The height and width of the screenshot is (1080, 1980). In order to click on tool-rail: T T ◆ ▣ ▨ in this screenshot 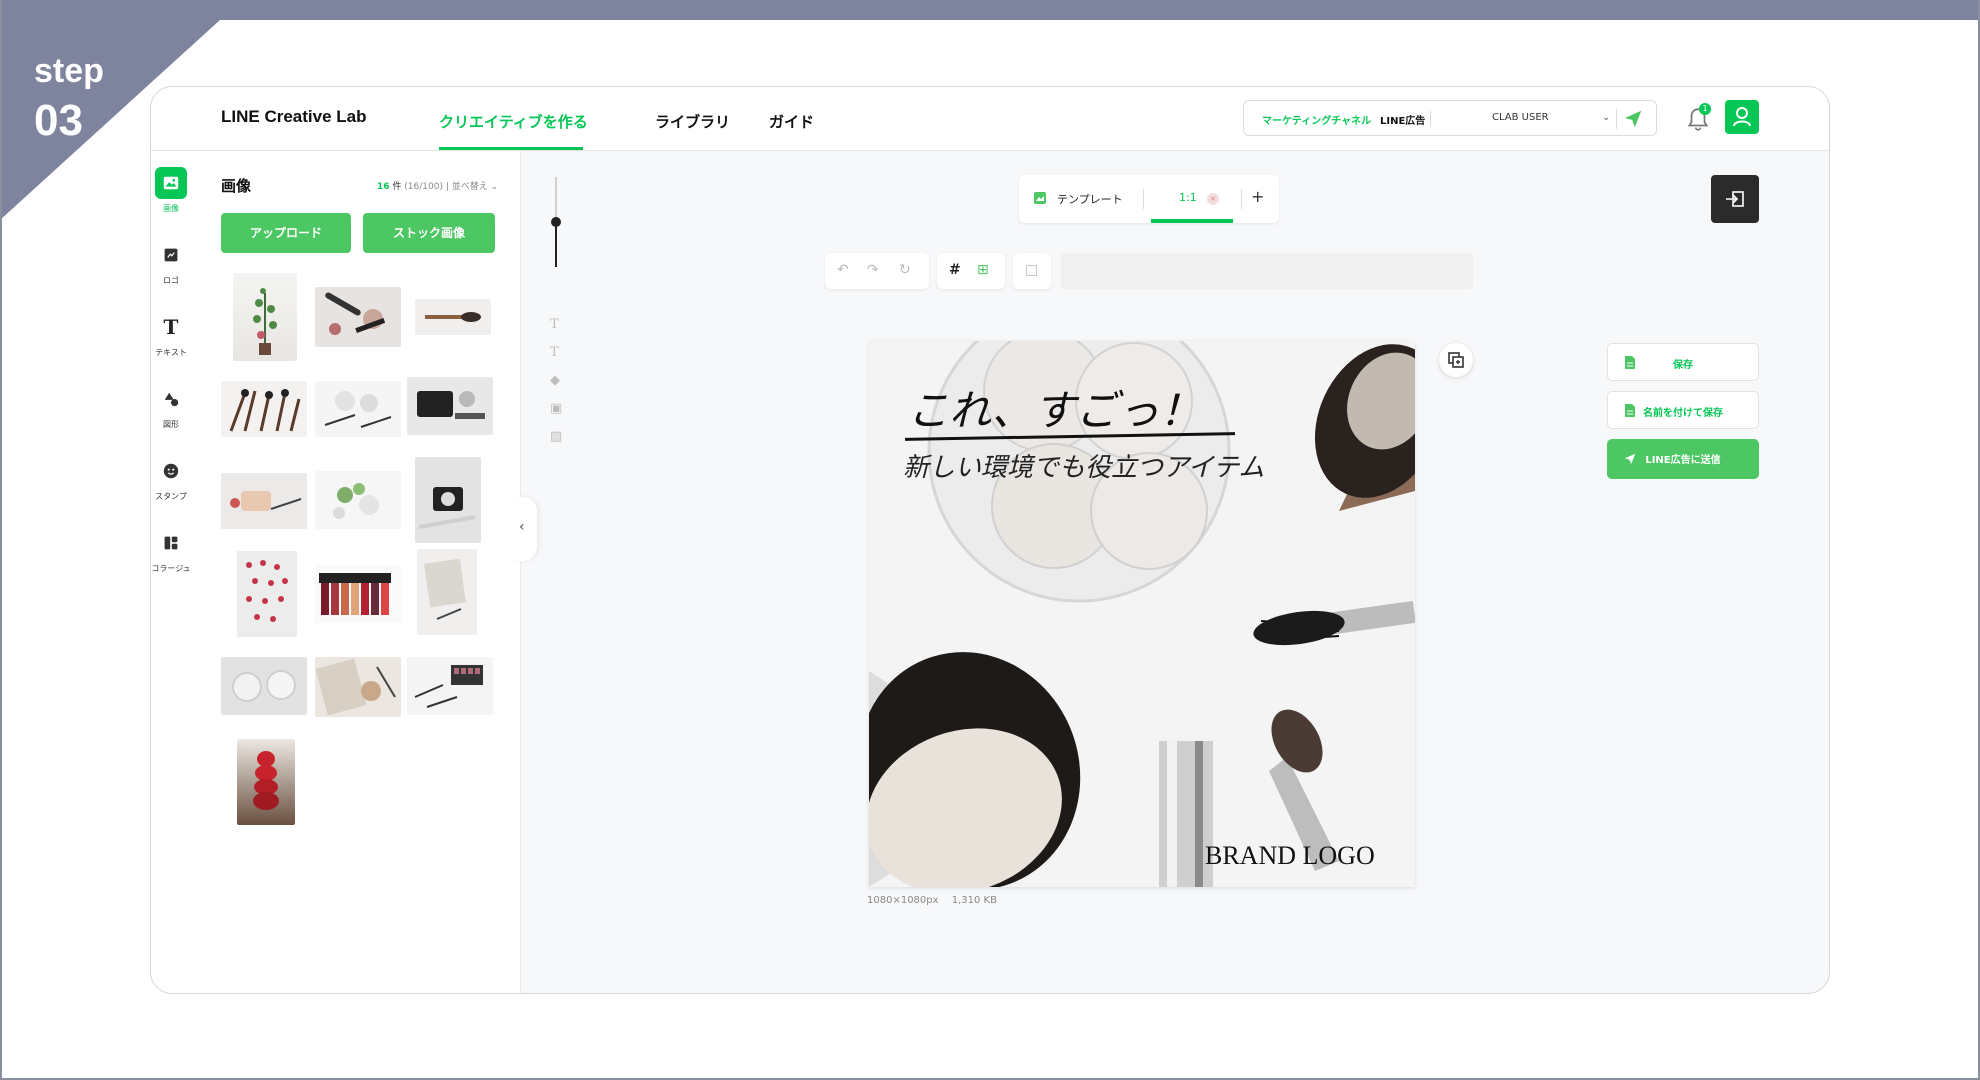, I will do `click(556, 327)`.